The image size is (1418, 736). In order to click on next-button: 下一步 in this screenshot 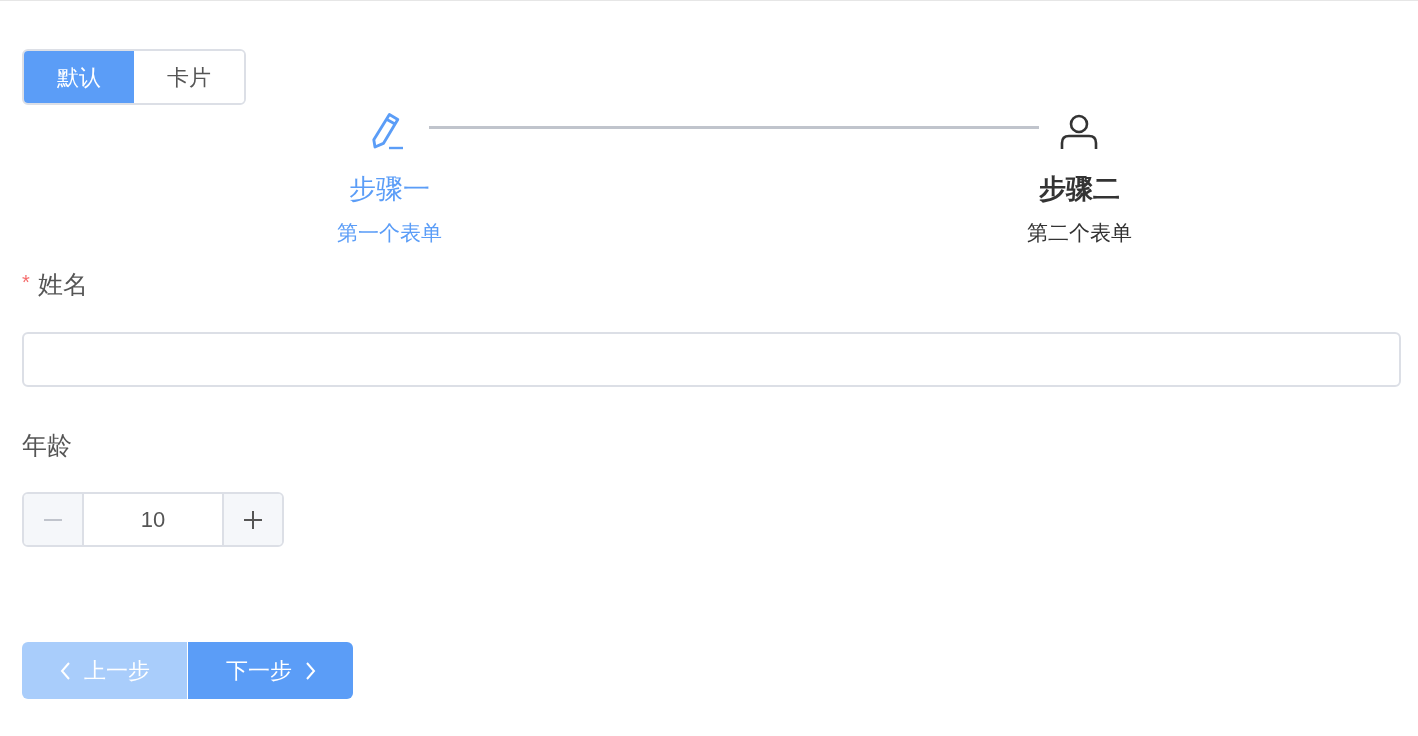, I will do `click(270, 671)`.